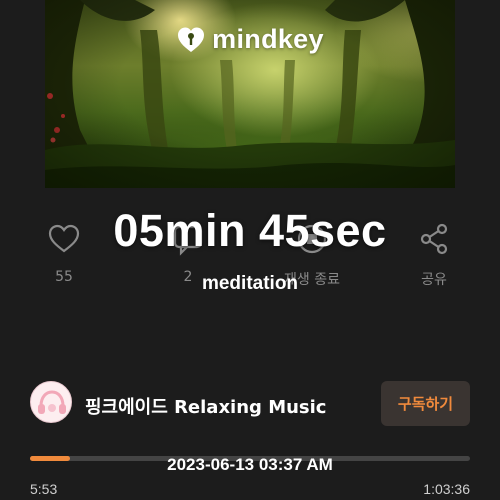 The height and width of the screenshot is (500, 500). What do you see at coordinates (446, 489) in the screenshot?
I see `total-time: 1:03:36` at bounding box center [446, 489].